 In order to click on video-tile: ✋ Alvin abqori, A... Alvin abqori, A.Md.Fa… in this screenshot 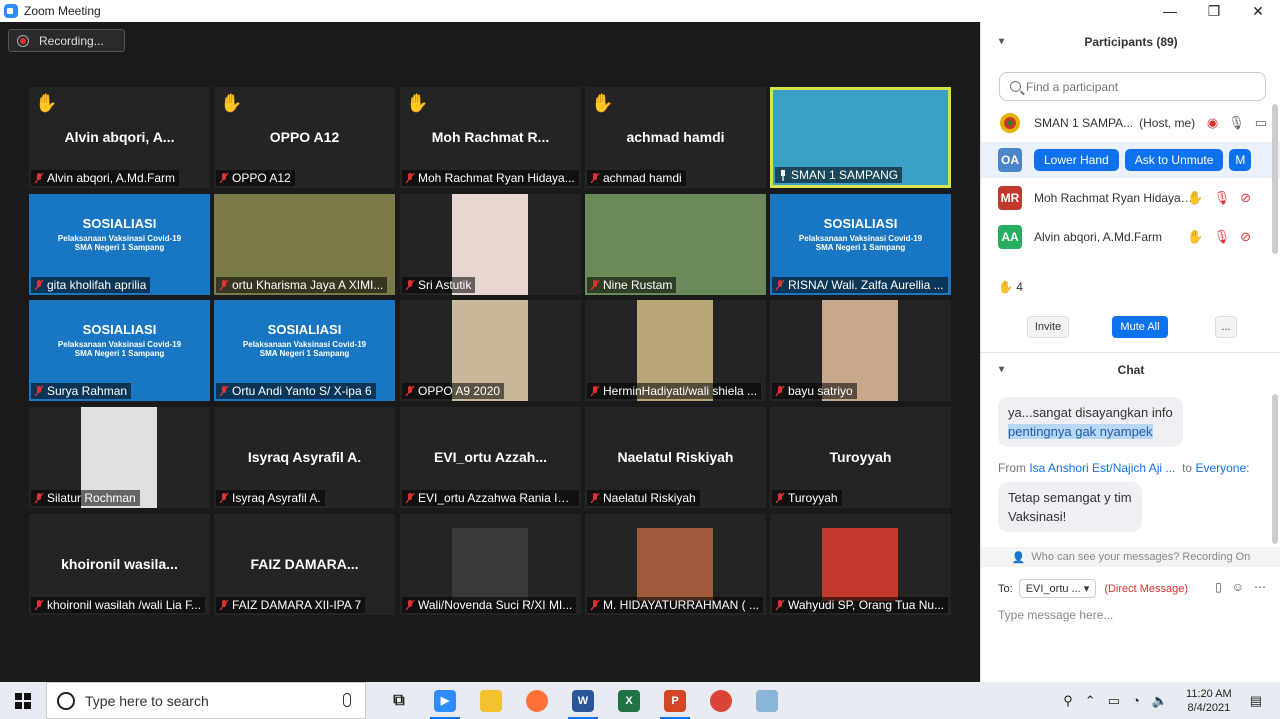, I will do `click(119, 137)`.